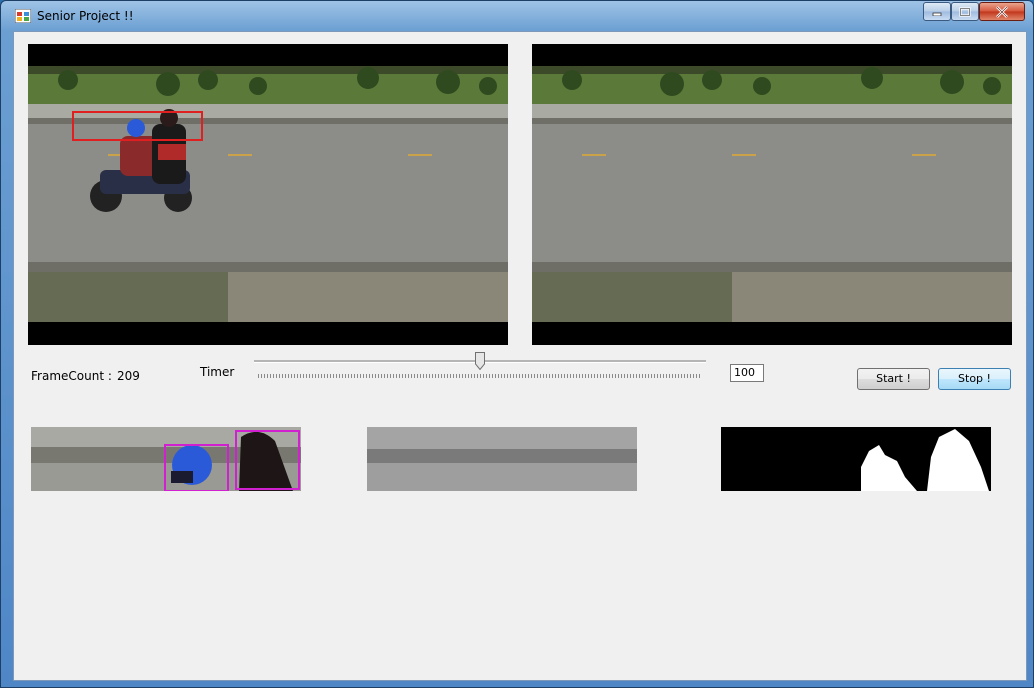 The image size is (1034, 688). I want to click on background-crop, so click(502, 459).